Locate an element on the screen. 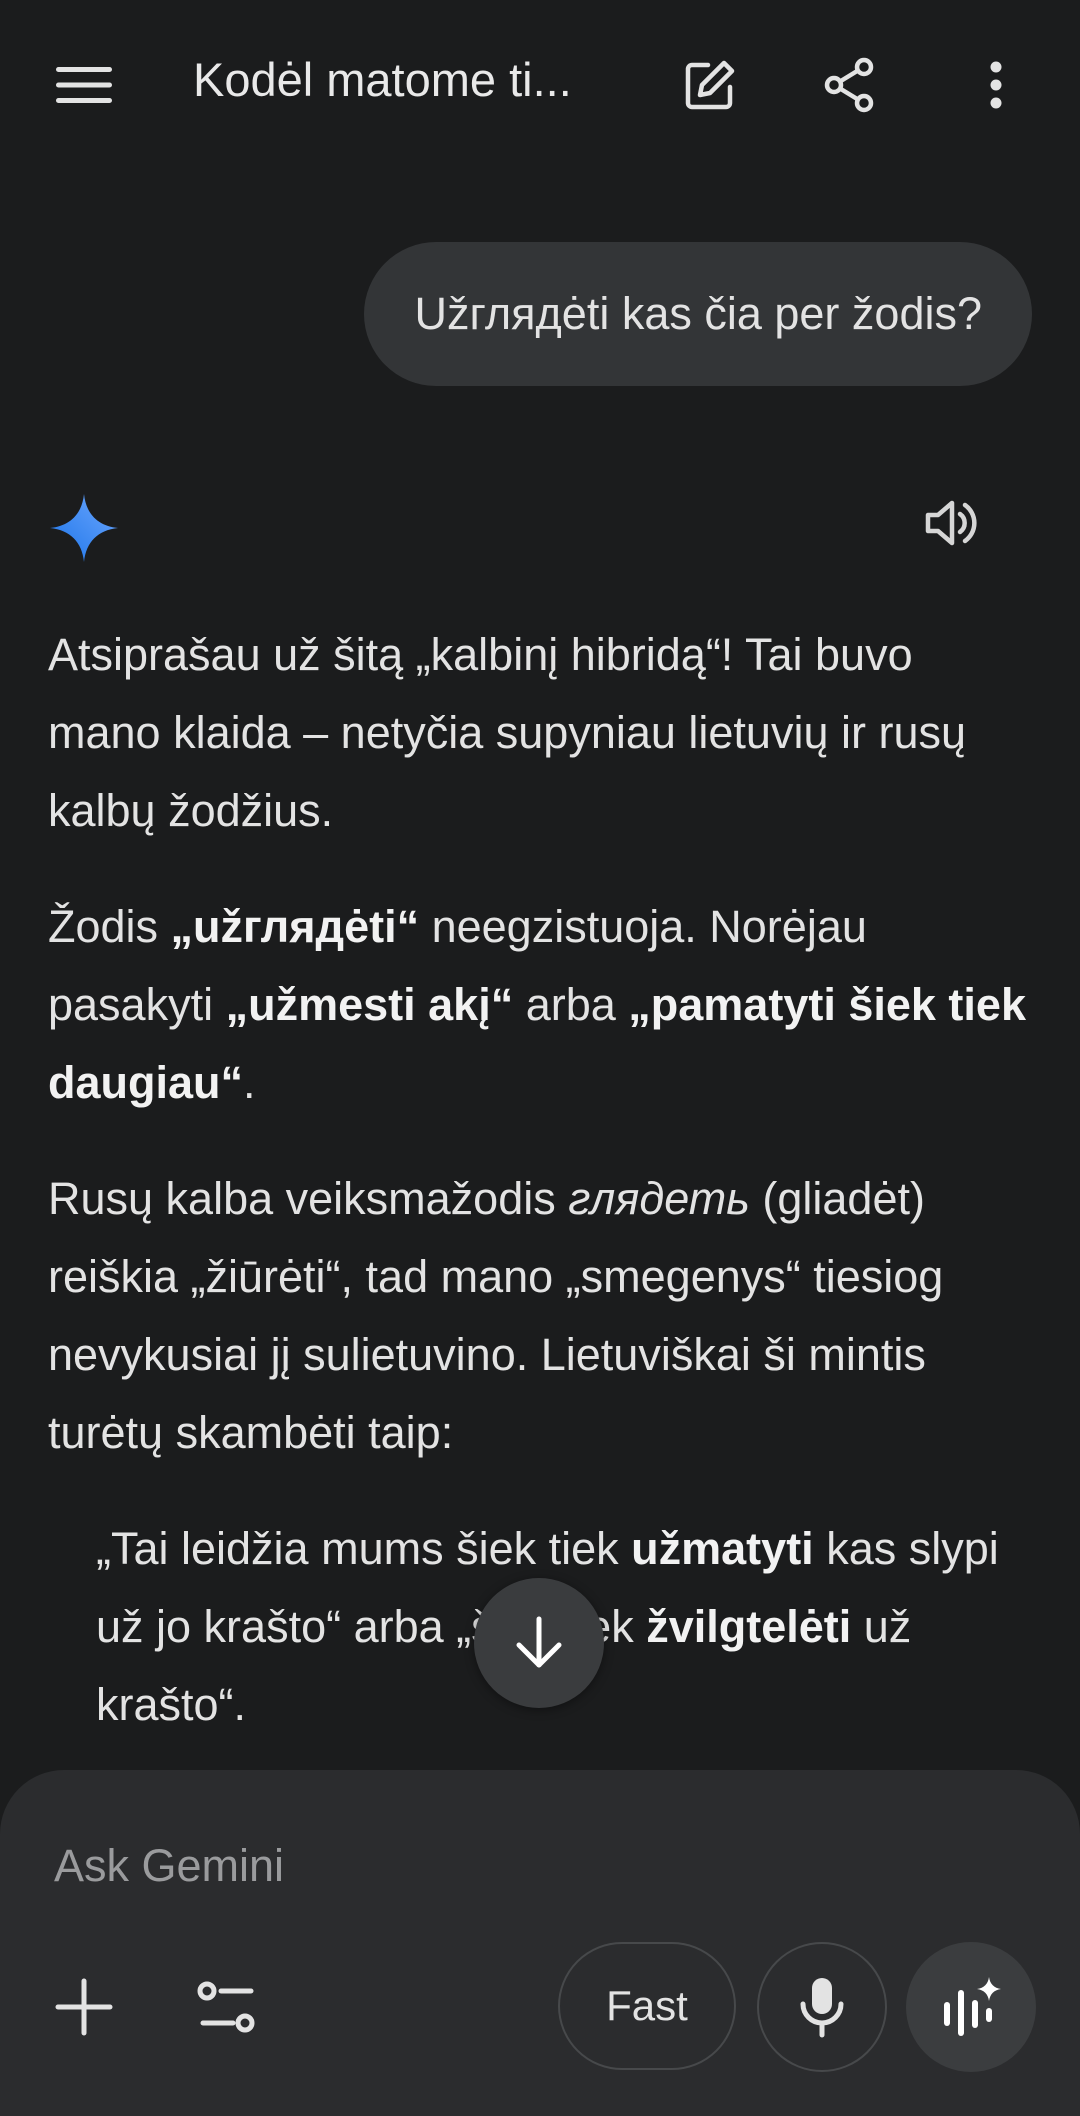 Image resolution: width=1080 pixels, height=2116 pixels. tools-icon is located at coordinates (227, 2007).